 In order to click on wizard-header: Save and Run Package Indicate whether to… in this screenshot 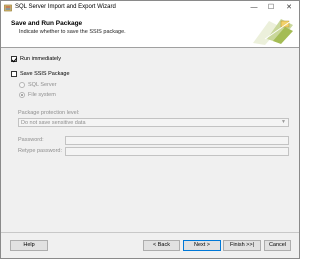, I will do `click(150, 31)`.